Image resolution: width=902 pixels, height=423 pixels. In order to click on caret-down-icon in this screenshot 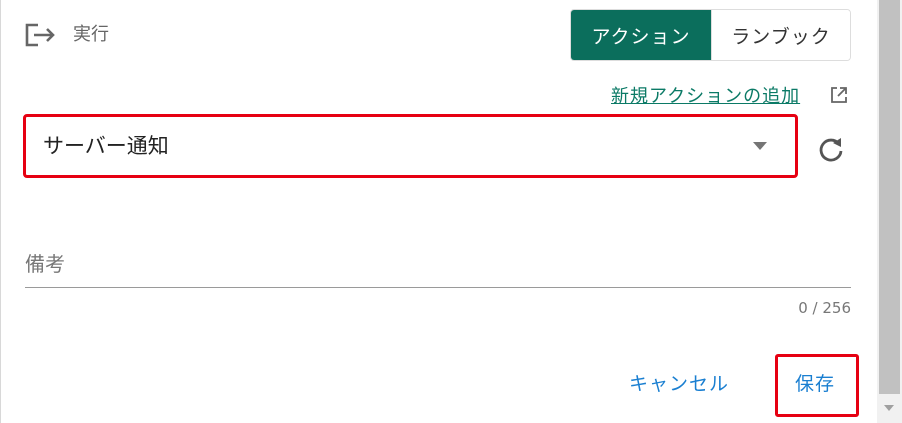, I will do `click(760, 146)`.